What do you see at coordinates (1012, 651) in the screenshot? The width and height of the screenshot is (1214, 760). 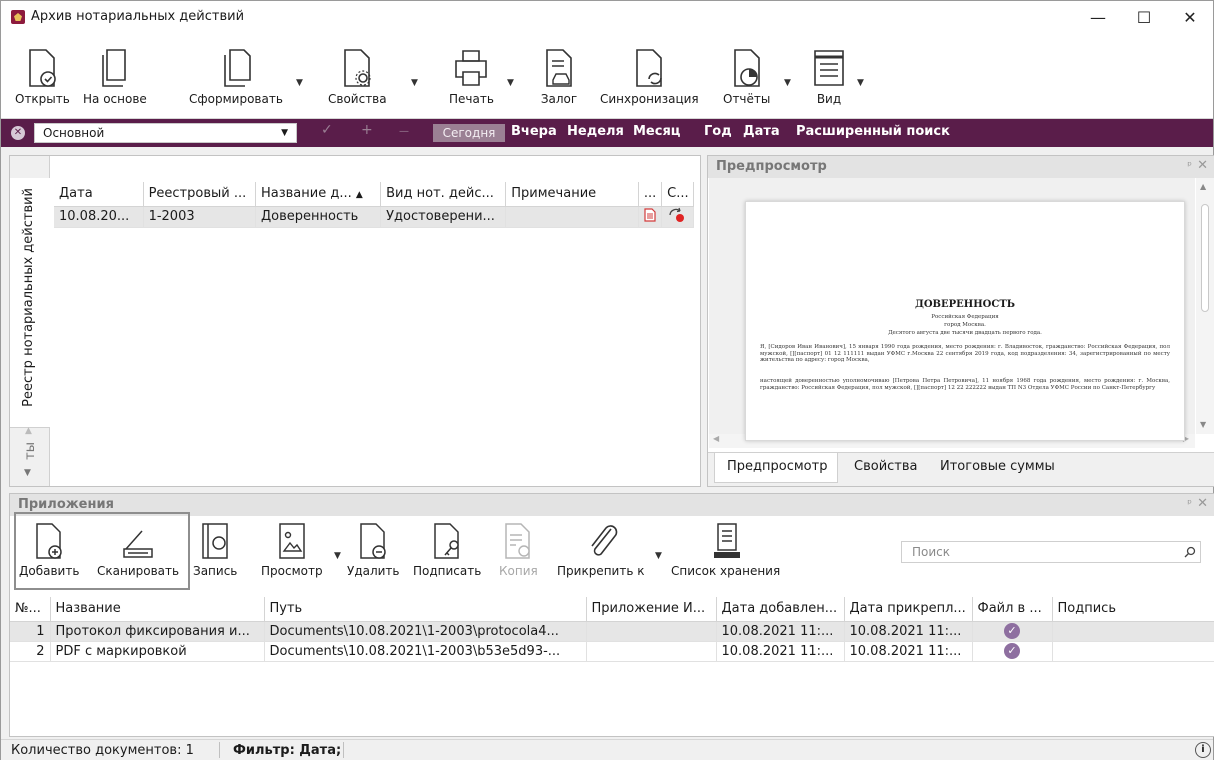 I see `check-circle-icon: ✓` at bounding box center [1012, 651].